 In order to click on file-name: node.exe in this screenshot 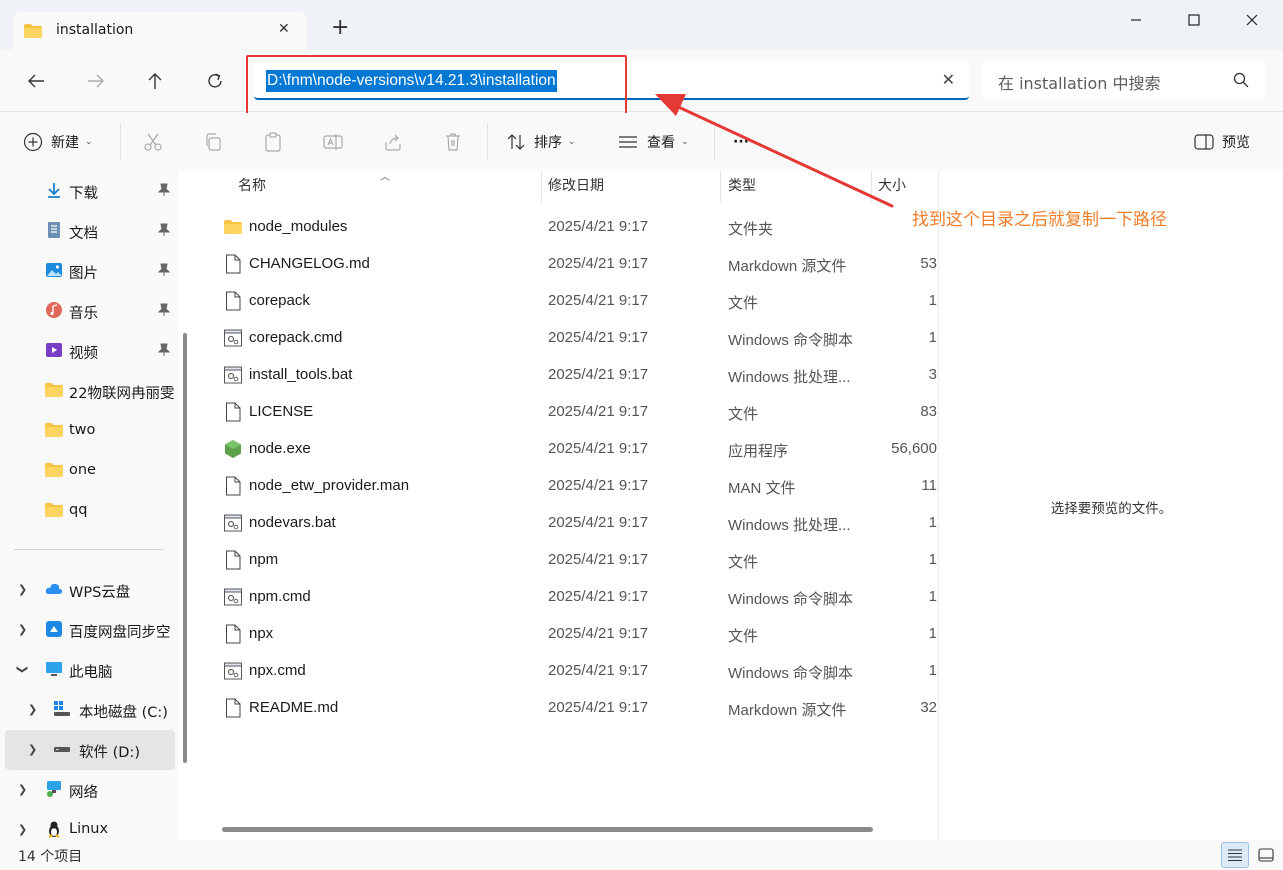, I will do `click(280, 448)`.